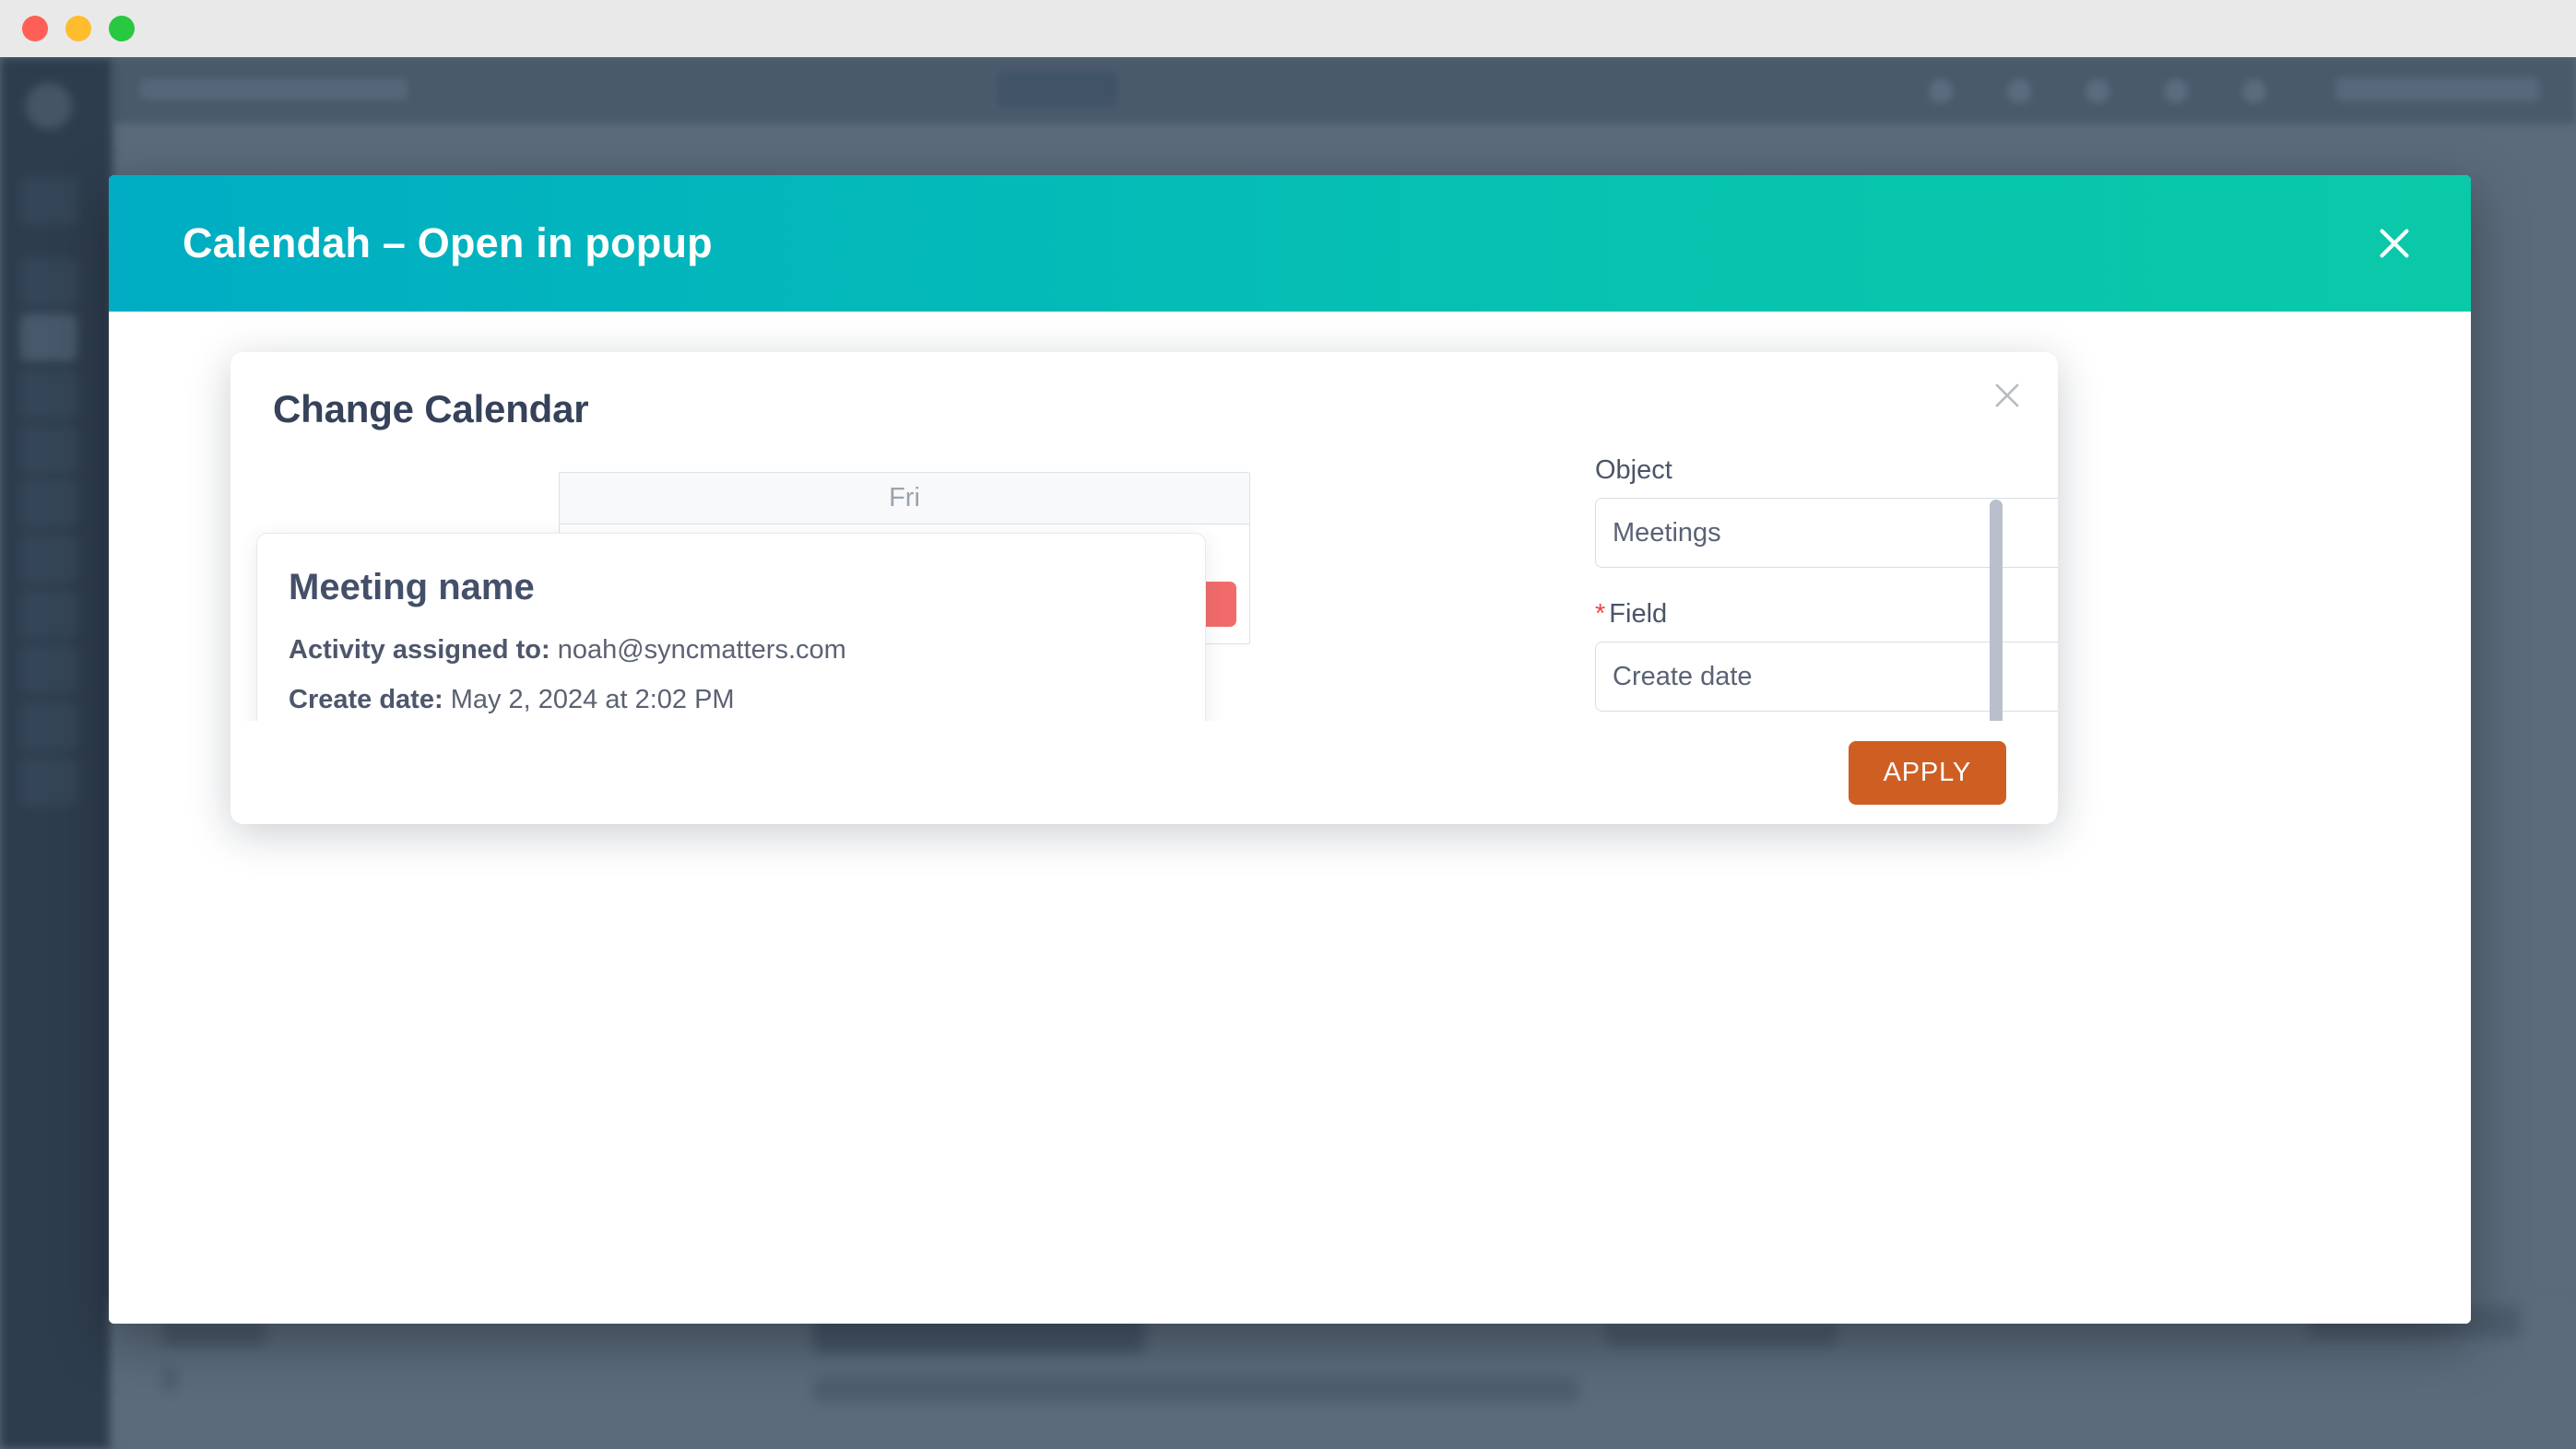 Image resolution: width=2576 pixels, height=1449 pixels. I want to click on field-label: * Field, so click(1826, 614).